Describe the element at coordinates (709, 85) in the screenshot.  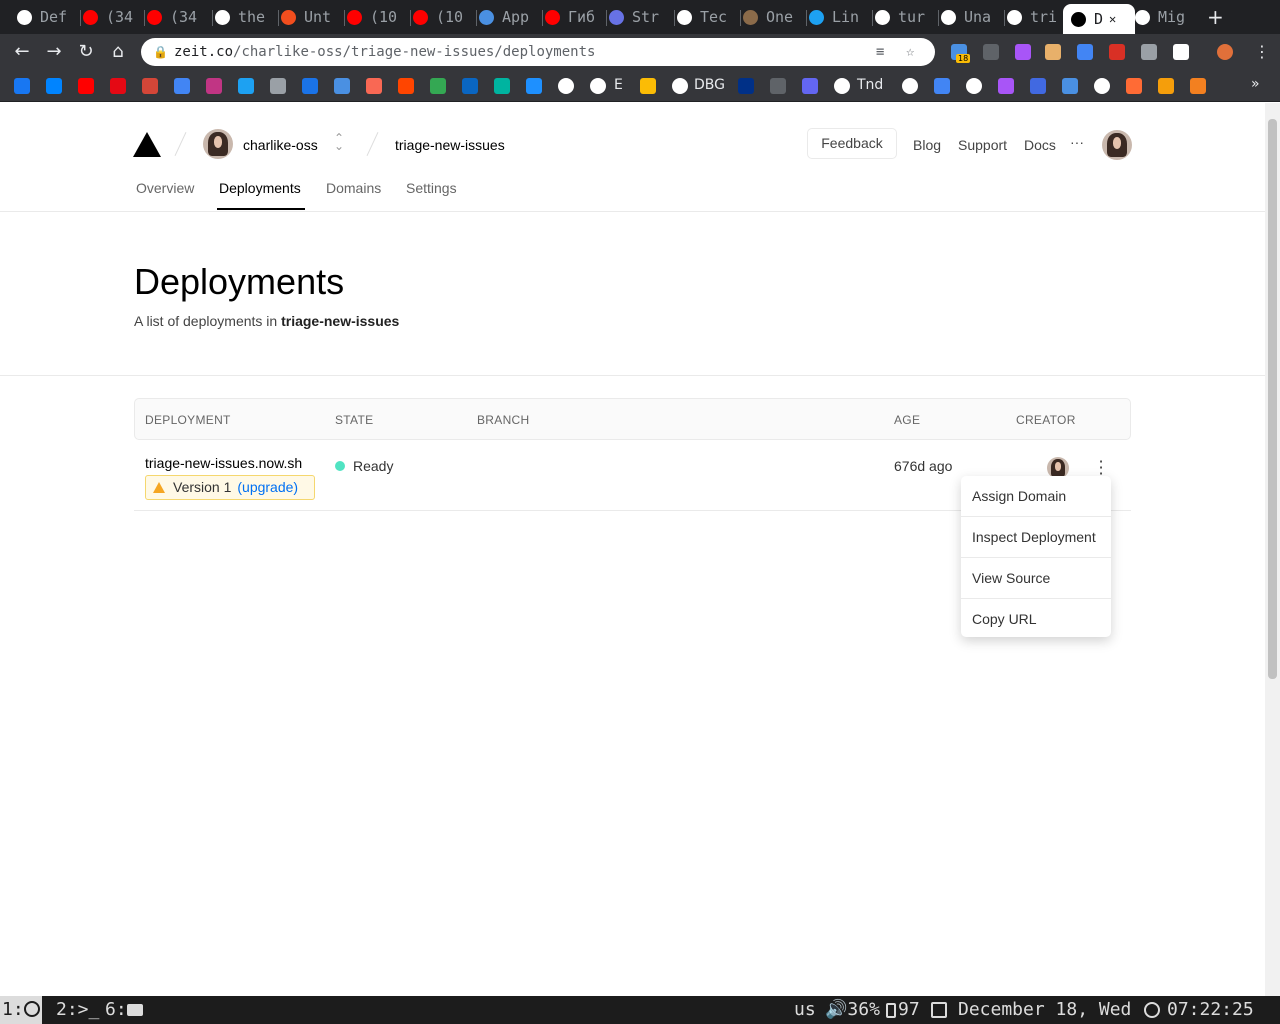
I see `bookmark-label: DBG` at that location.